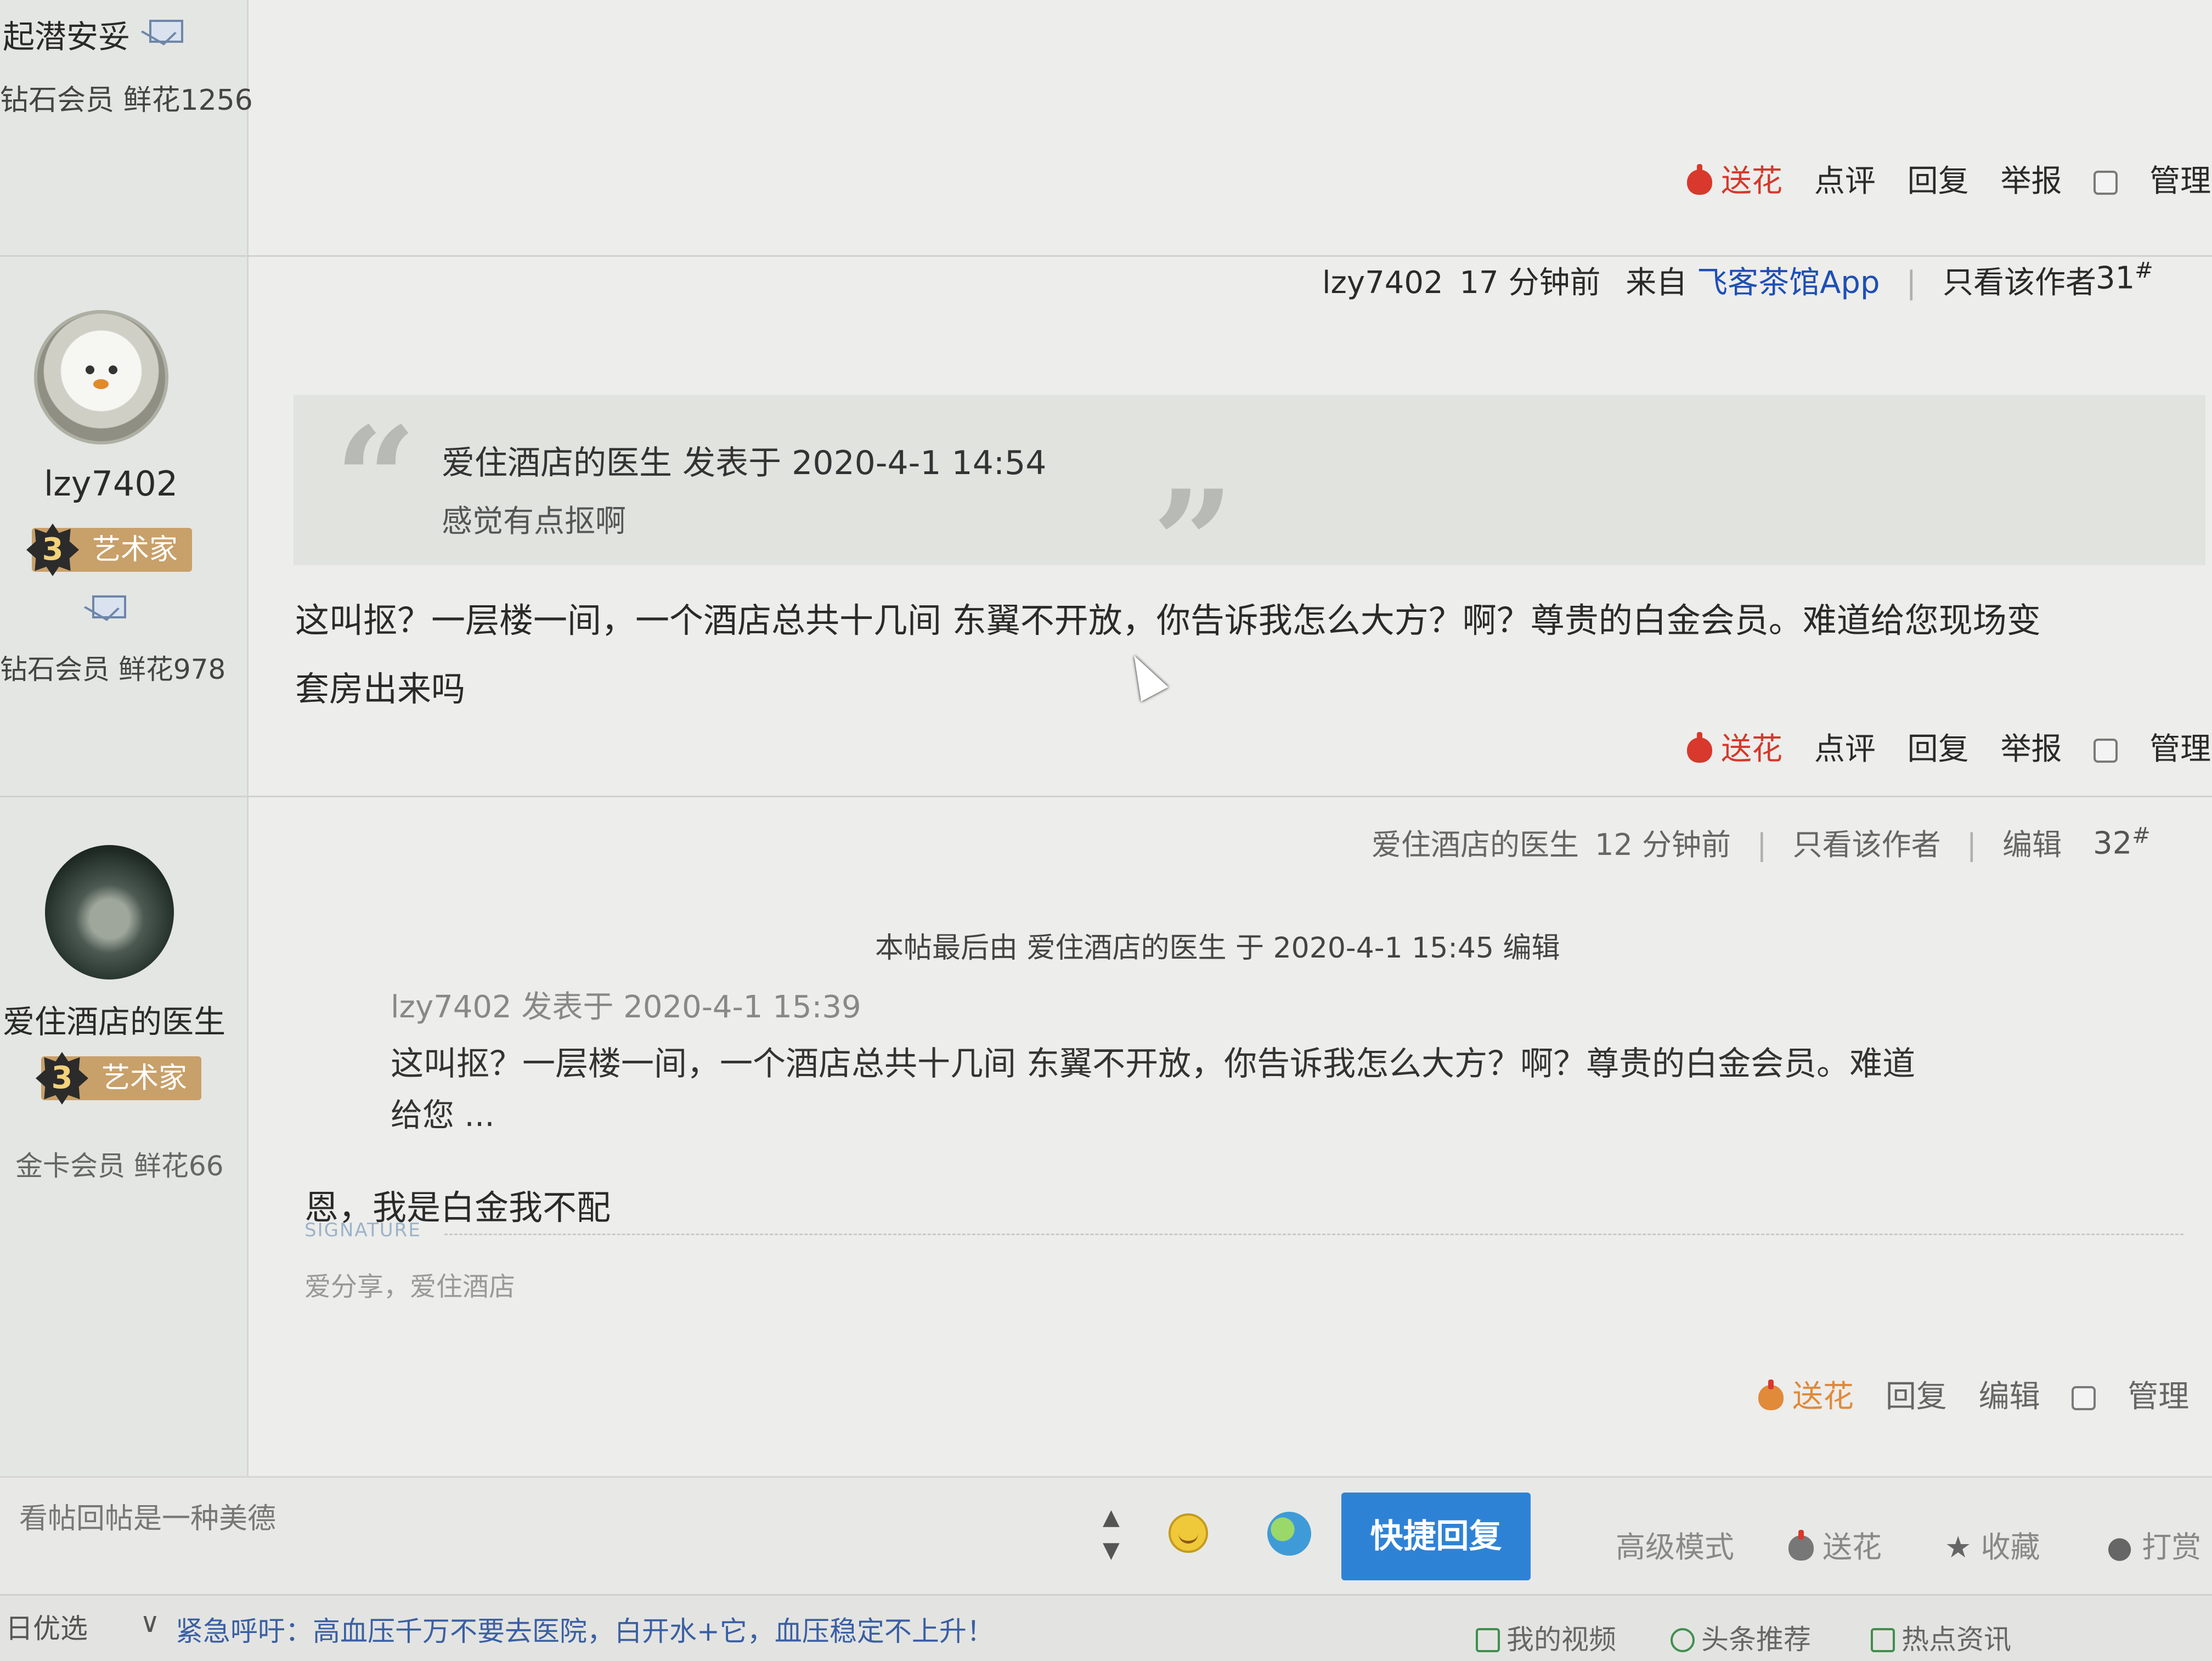  What do you see at coordinates (1657, 283) in the screenshot?
I see `meta-from: 来自` at bounding box center [1657, 283].